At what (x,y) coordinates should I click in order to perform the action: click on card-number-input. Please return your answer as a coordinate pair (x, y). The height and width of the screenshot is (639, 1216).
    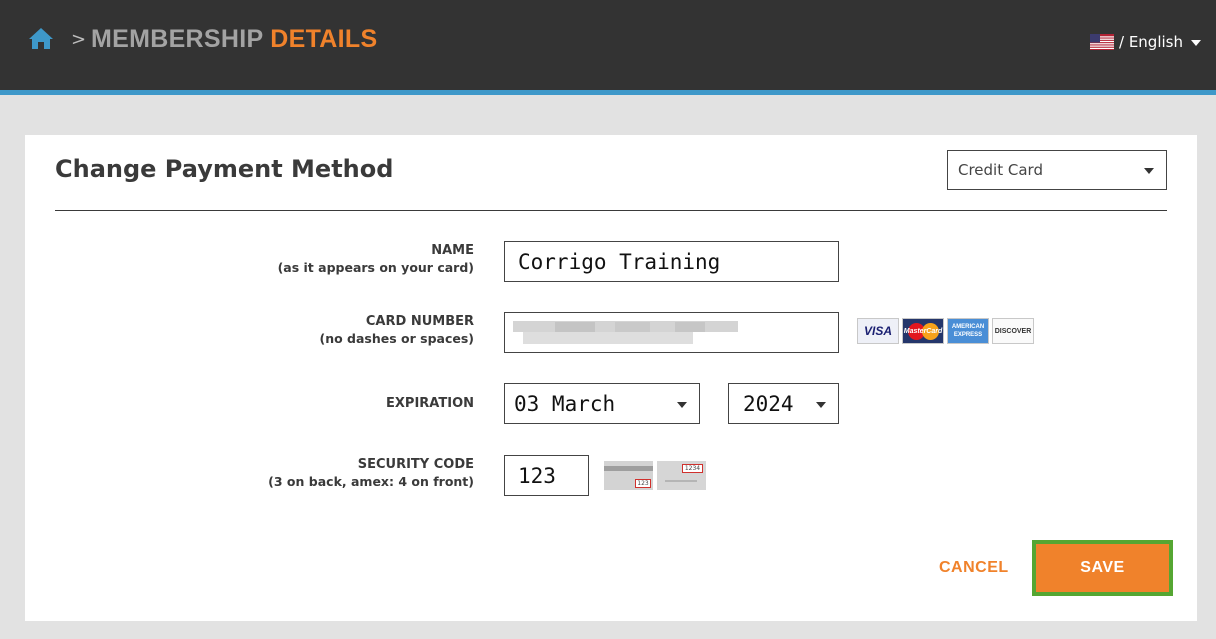
    Looking at the image, I should click on (671, 332).